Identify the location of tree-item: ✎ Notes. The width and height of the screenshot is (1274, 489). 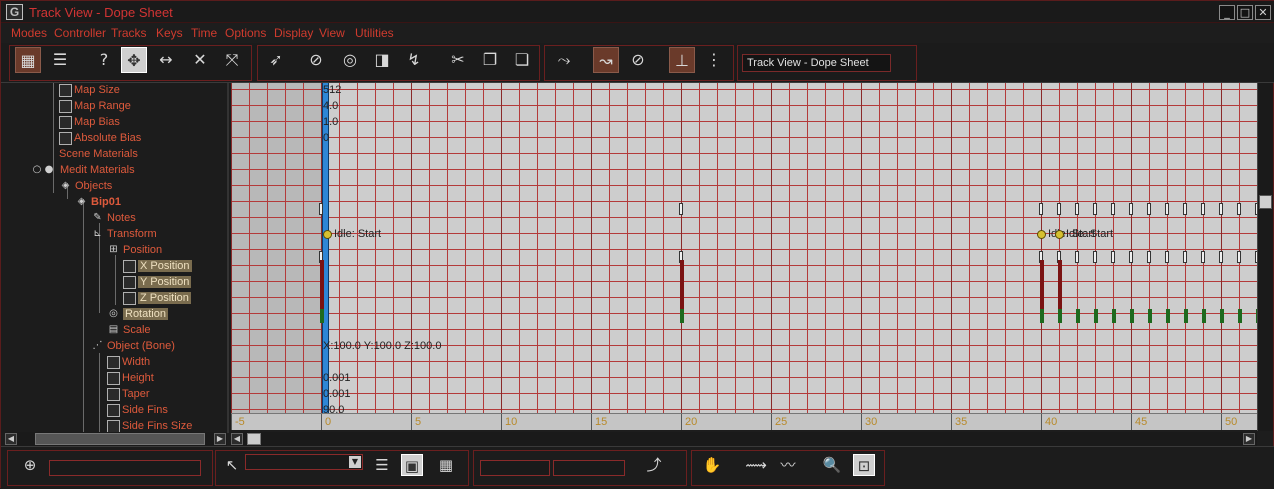
(113, 219).